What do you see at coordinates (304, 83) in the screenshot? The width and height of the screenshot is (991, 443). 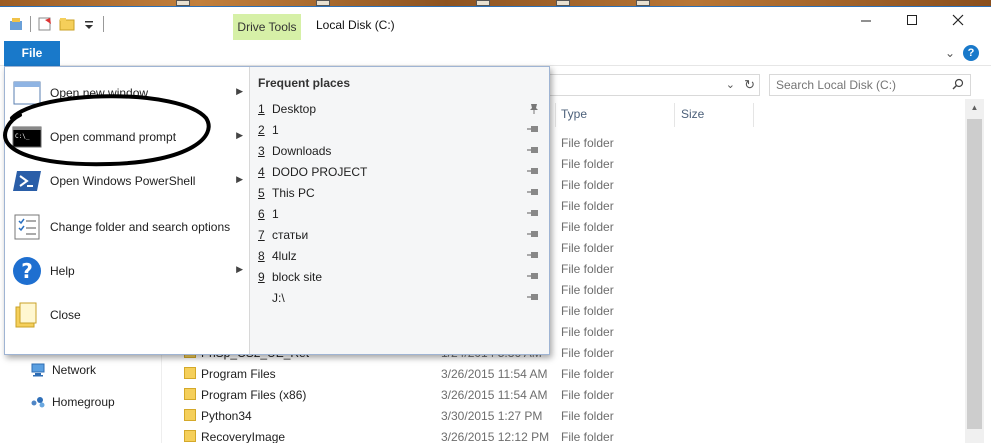 I see `frequent-places-title: Frequent places` at bounding box center [304, 83].